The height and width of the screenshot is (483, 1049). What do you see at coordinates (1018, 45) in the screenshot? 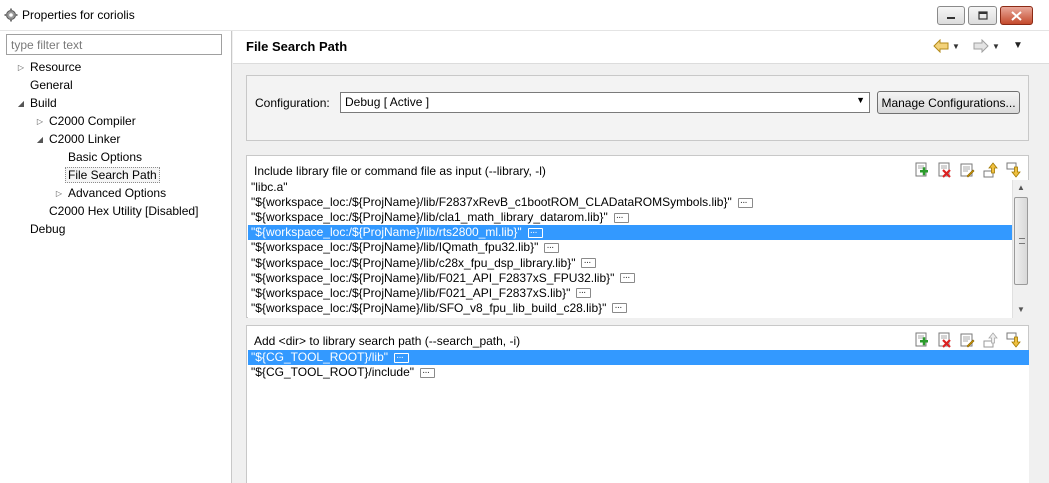
I see `view-menu-icon: ▼` at bounding box center [1018, 45].